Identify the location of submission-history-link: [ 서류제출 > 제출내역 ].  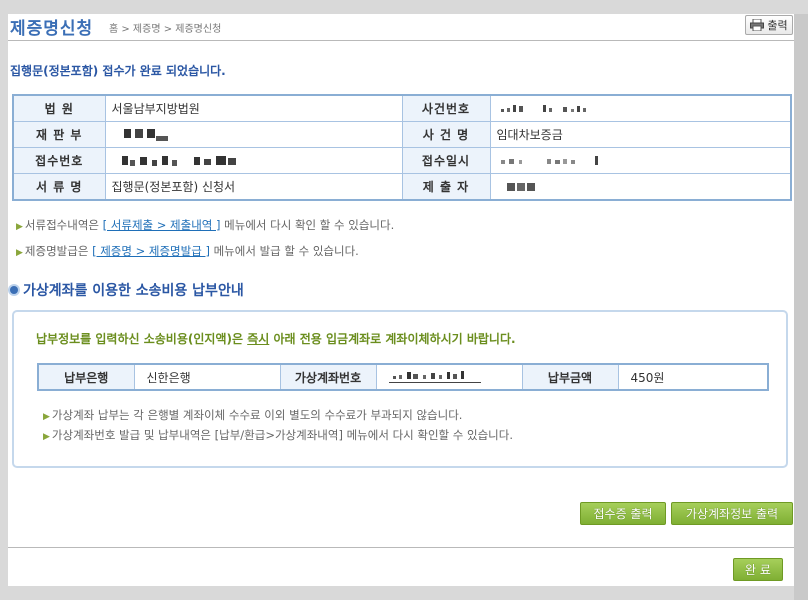
(162, 225).